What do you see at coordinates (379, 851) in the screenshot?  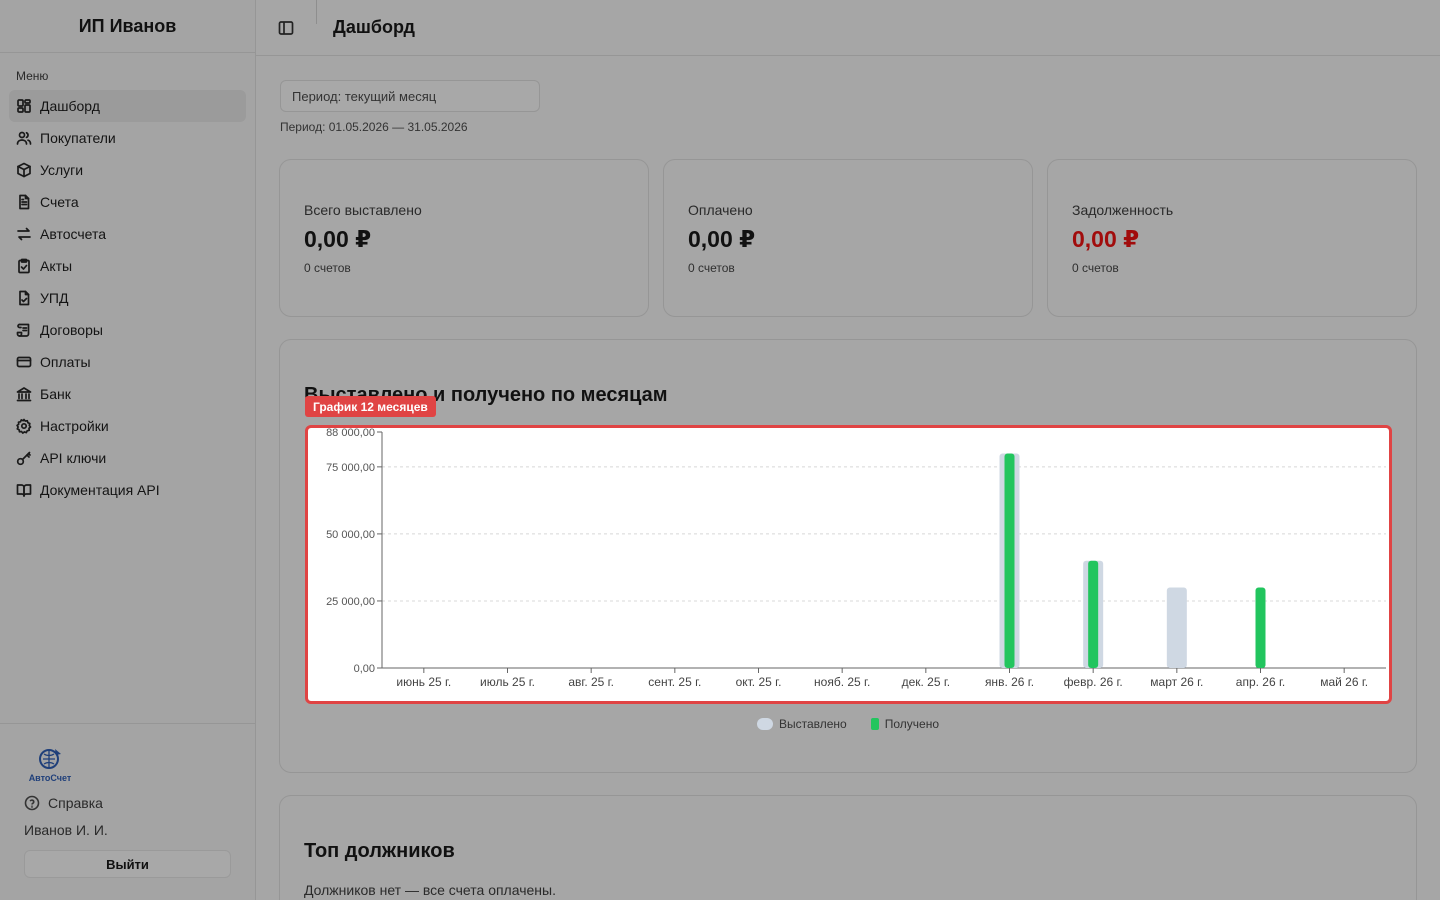 I see `debtors-title: Топ должников` at bounding box center [379, 851].